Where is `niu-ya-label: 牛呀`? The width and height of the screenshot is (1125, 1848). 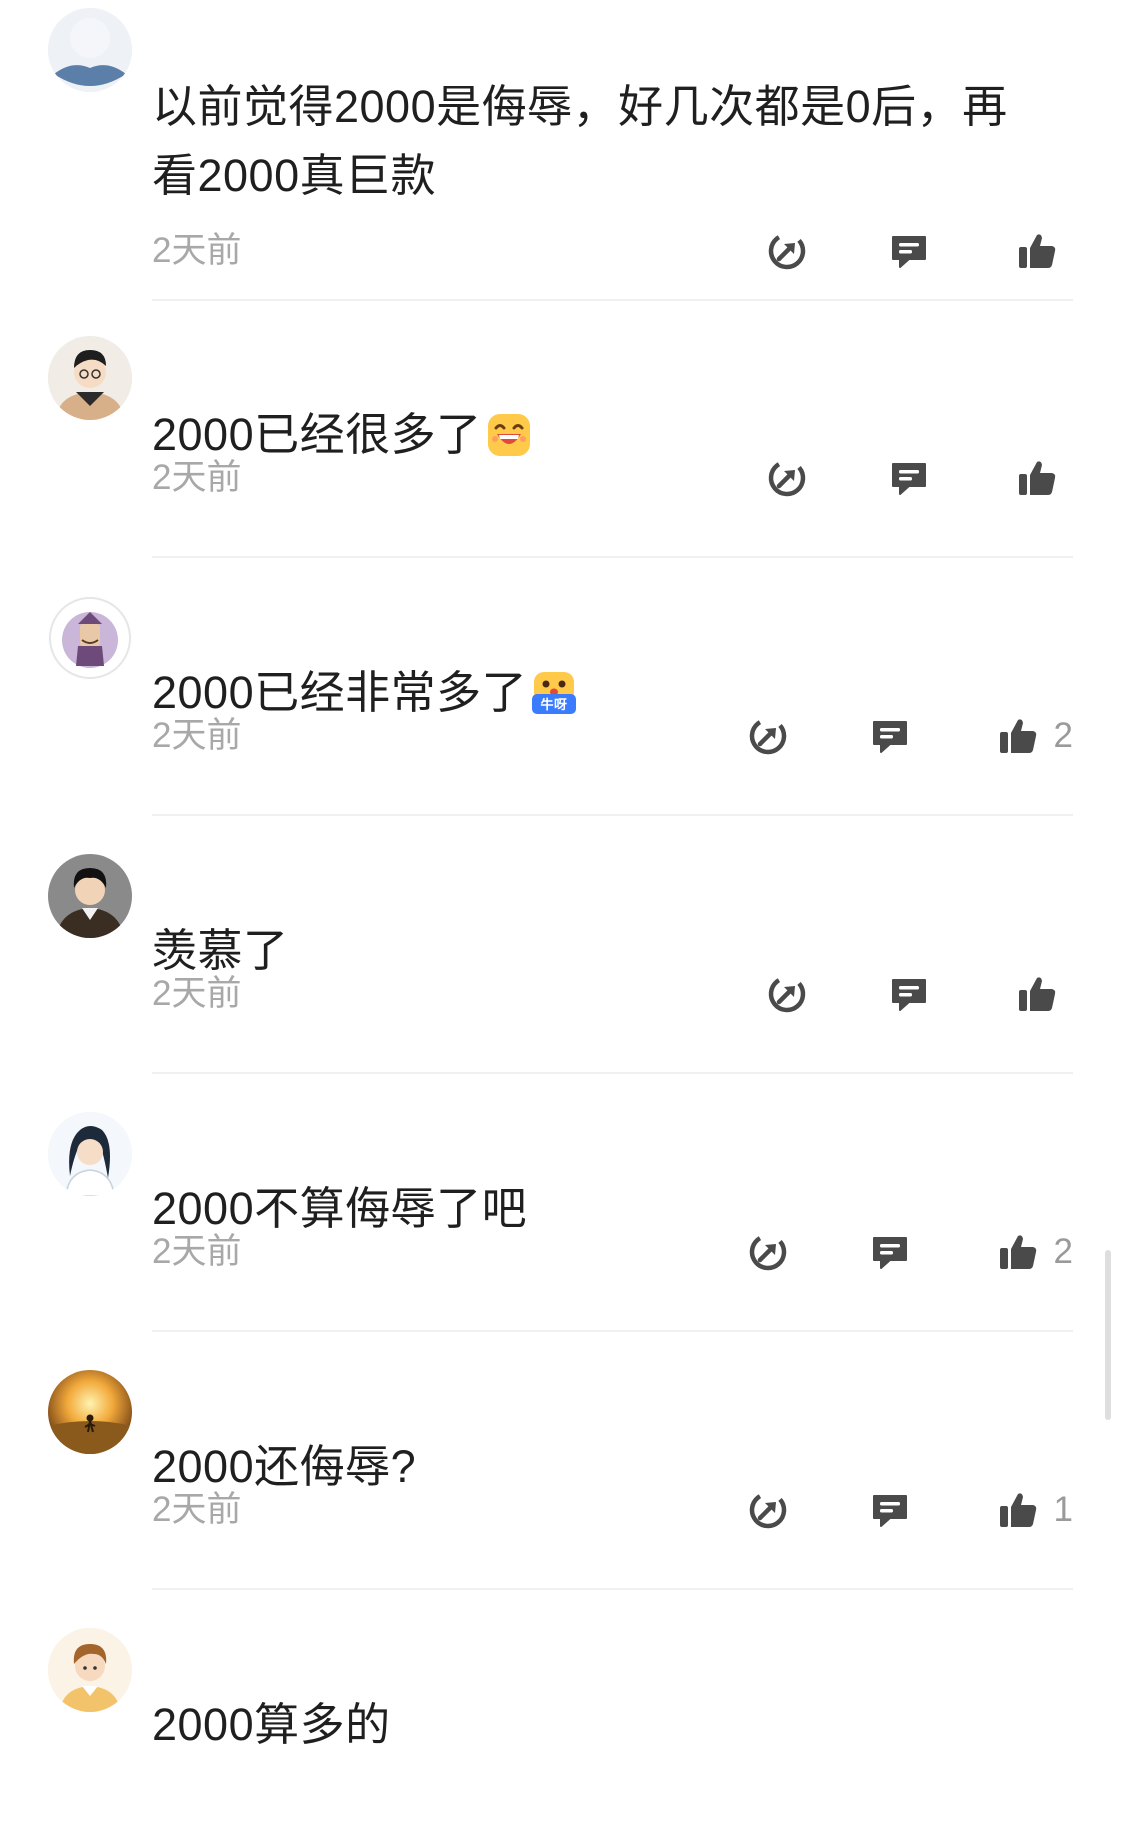
niu-ya-label: 牛呀 is located at coordinates (554, 705).